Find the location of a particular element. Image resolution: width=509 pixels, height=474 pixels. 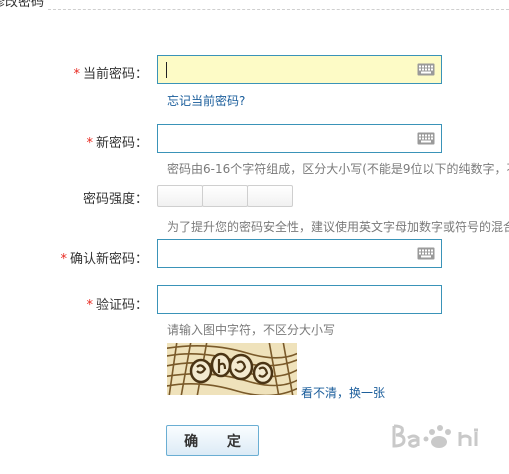

strength-segment-medium is located at coordinates (225, 196).